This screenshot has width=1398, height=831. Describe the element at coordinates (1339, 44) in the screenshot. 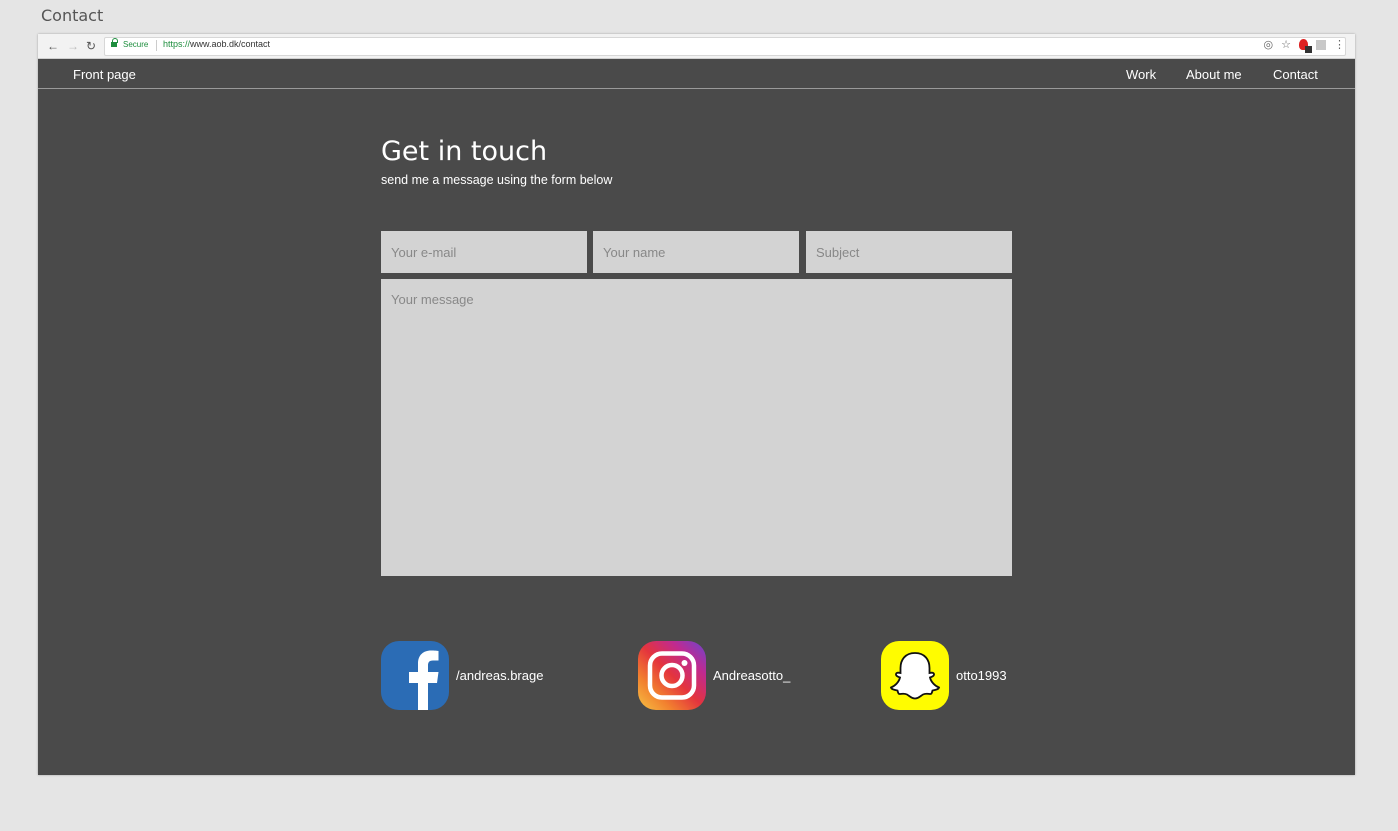

I see `menu-dots-icon: ⋮` at that location.